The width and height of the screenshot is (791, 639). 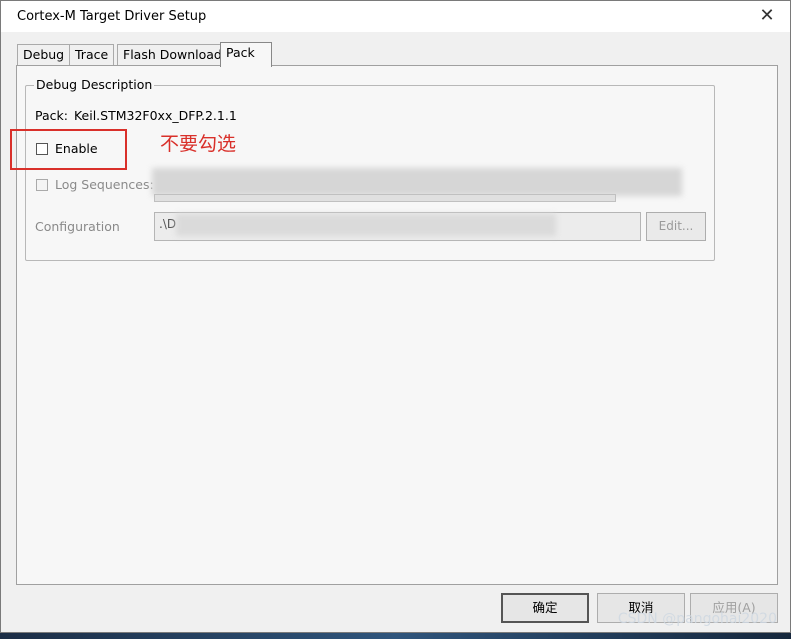 I want to click on group-legend: Debug Description, so click(x=94, y=84).